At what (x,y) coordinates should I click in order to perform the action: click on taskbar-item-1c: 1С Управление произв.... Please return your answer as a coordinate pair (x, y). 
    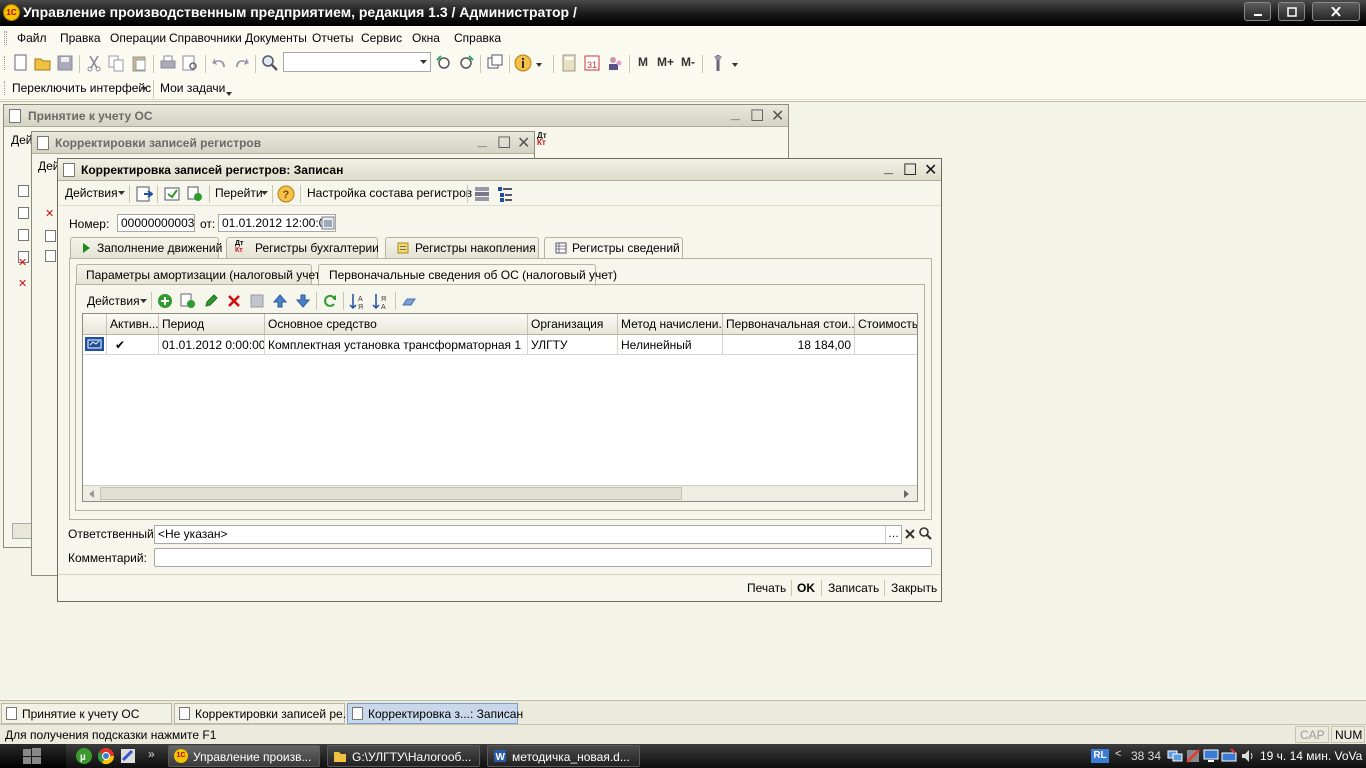
    Looking at the image, I should click on (244, 756).